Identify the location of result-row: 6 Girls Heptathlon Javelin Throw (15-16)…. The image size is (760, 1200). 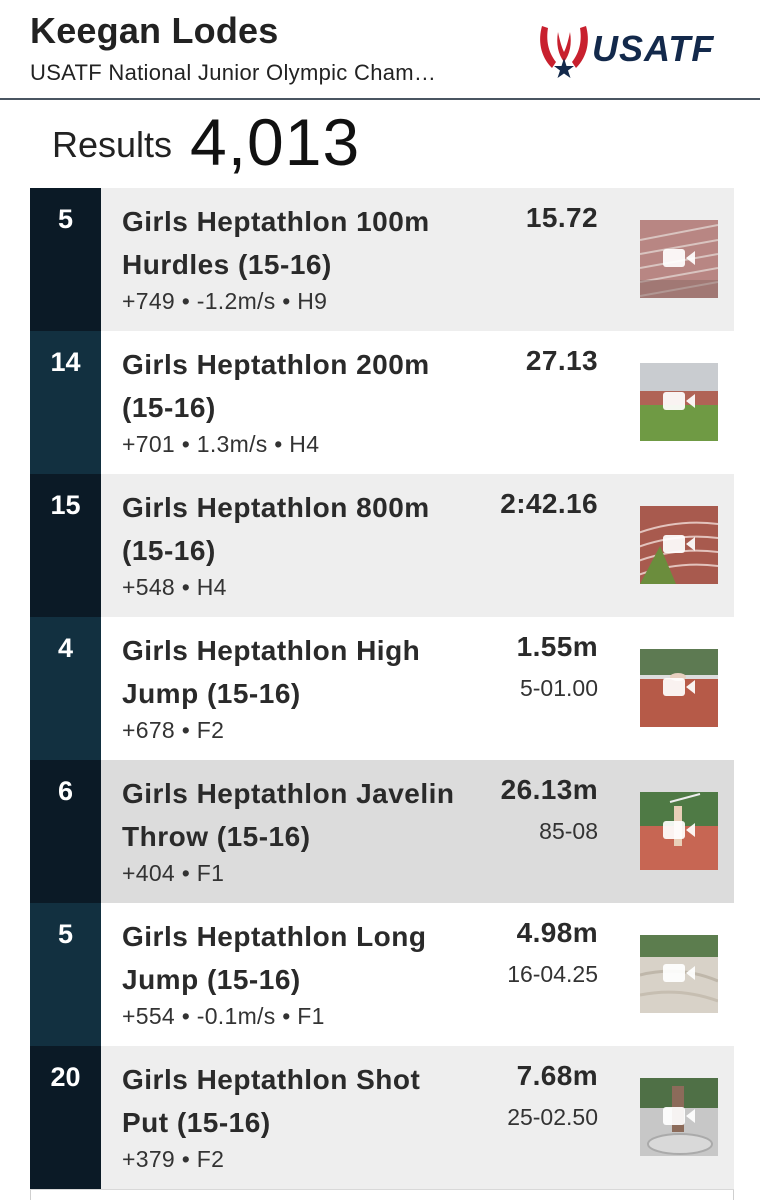
(382, 831).